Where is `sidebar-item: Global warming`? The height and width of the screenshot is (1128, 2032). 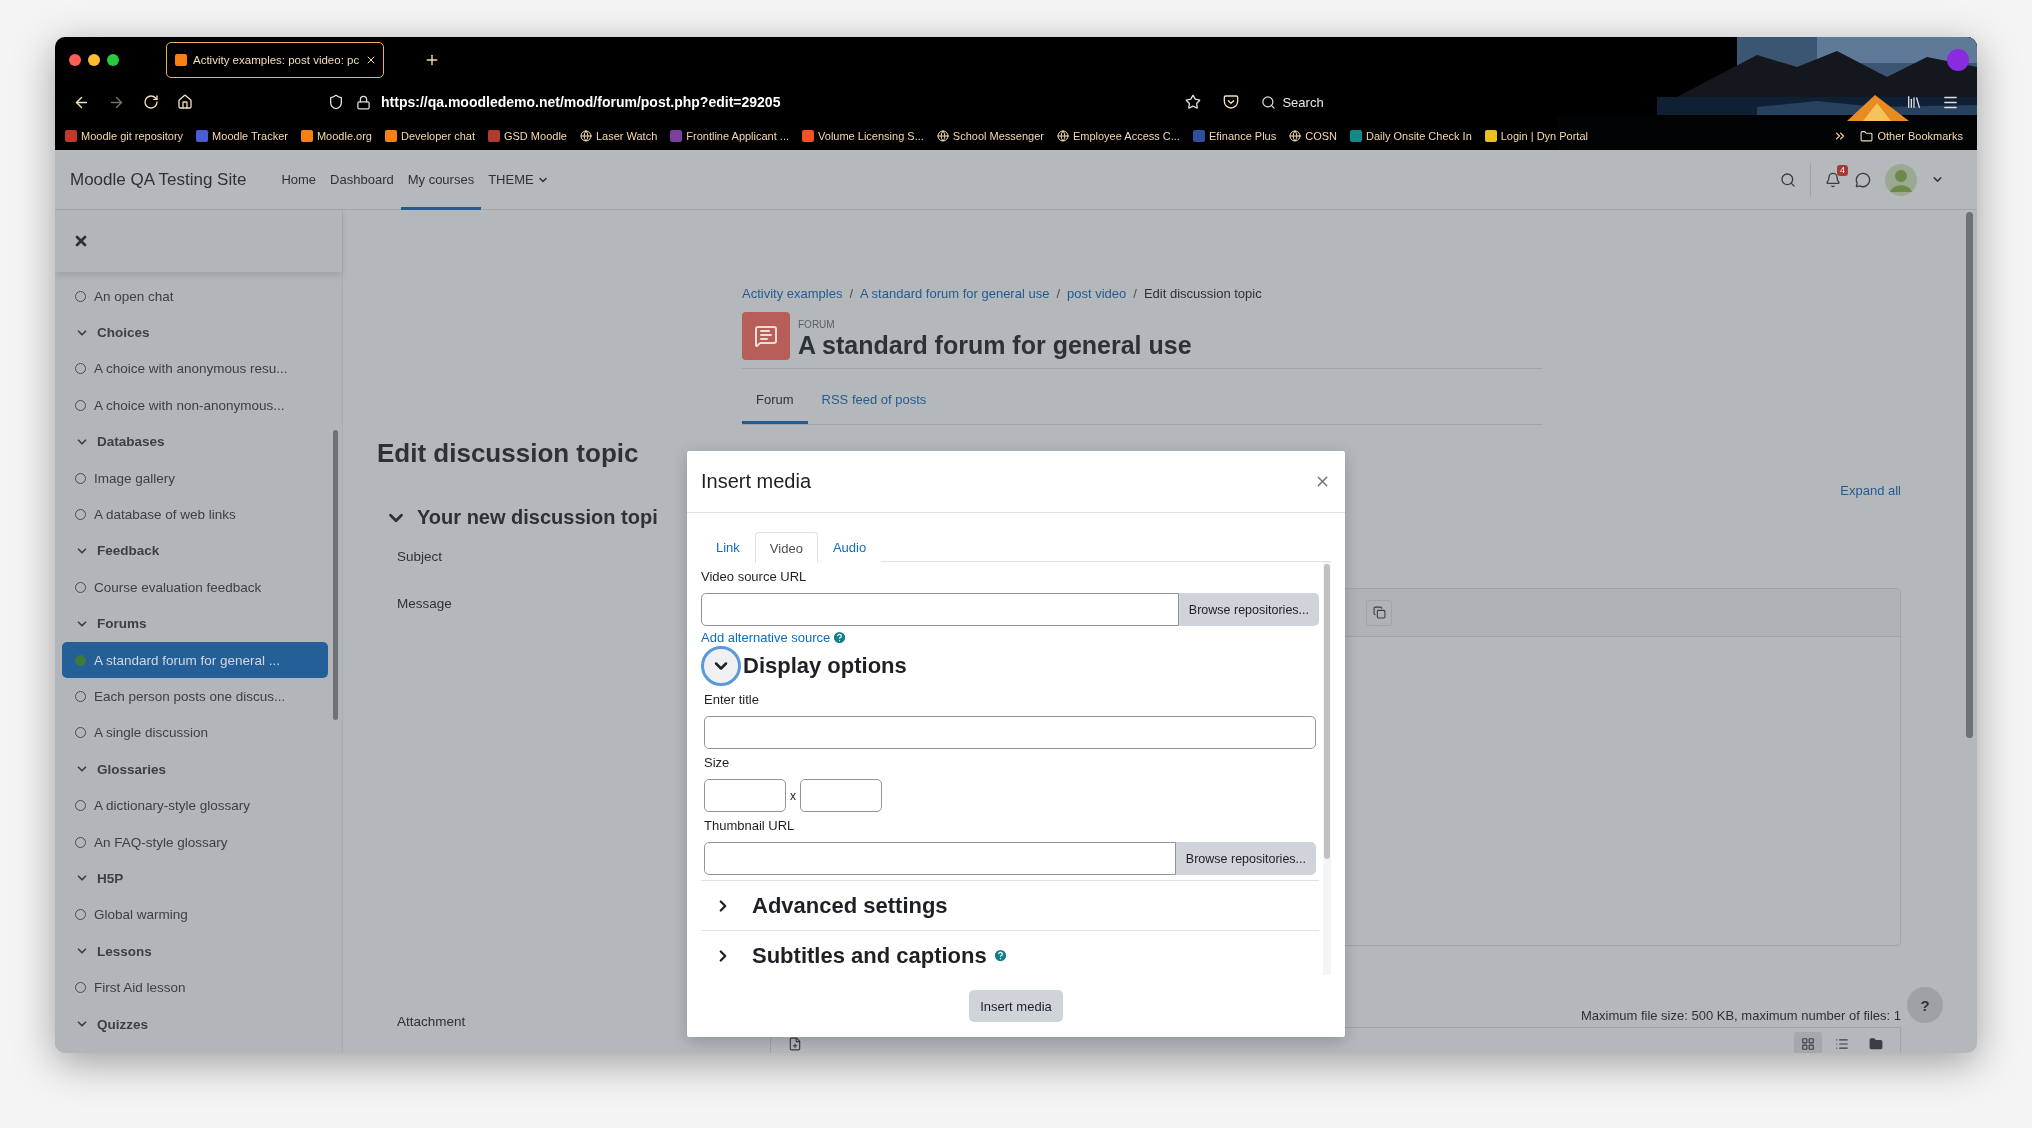 sidebar-item: Global warming is located at coordinates (195, 915).